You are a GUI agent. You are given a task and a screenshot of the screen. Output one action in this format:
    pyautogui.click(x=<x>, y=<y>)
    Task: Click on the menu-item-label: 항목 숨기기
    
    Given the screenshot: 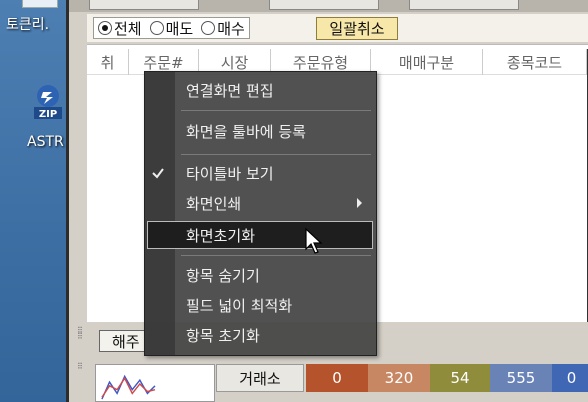 What is the action you would take?
    pyautogui.click(x=223, y=275)
    